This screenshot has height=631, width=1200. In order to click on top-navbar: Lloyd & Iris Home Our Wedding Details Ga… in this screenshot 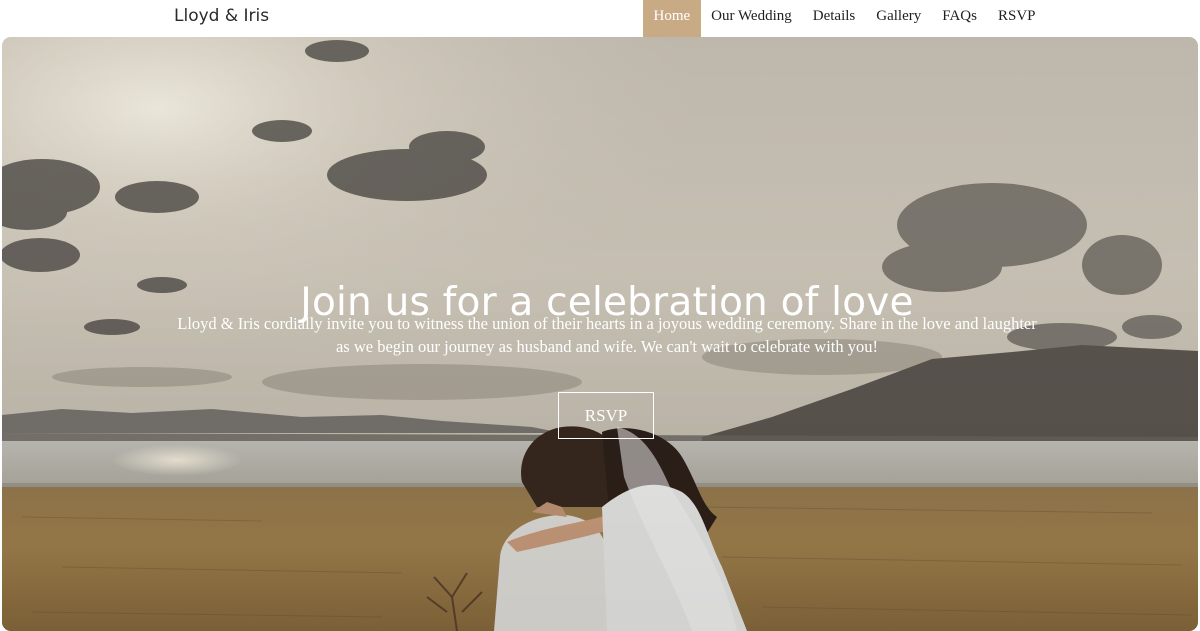, I will do `click(600, 18)`.